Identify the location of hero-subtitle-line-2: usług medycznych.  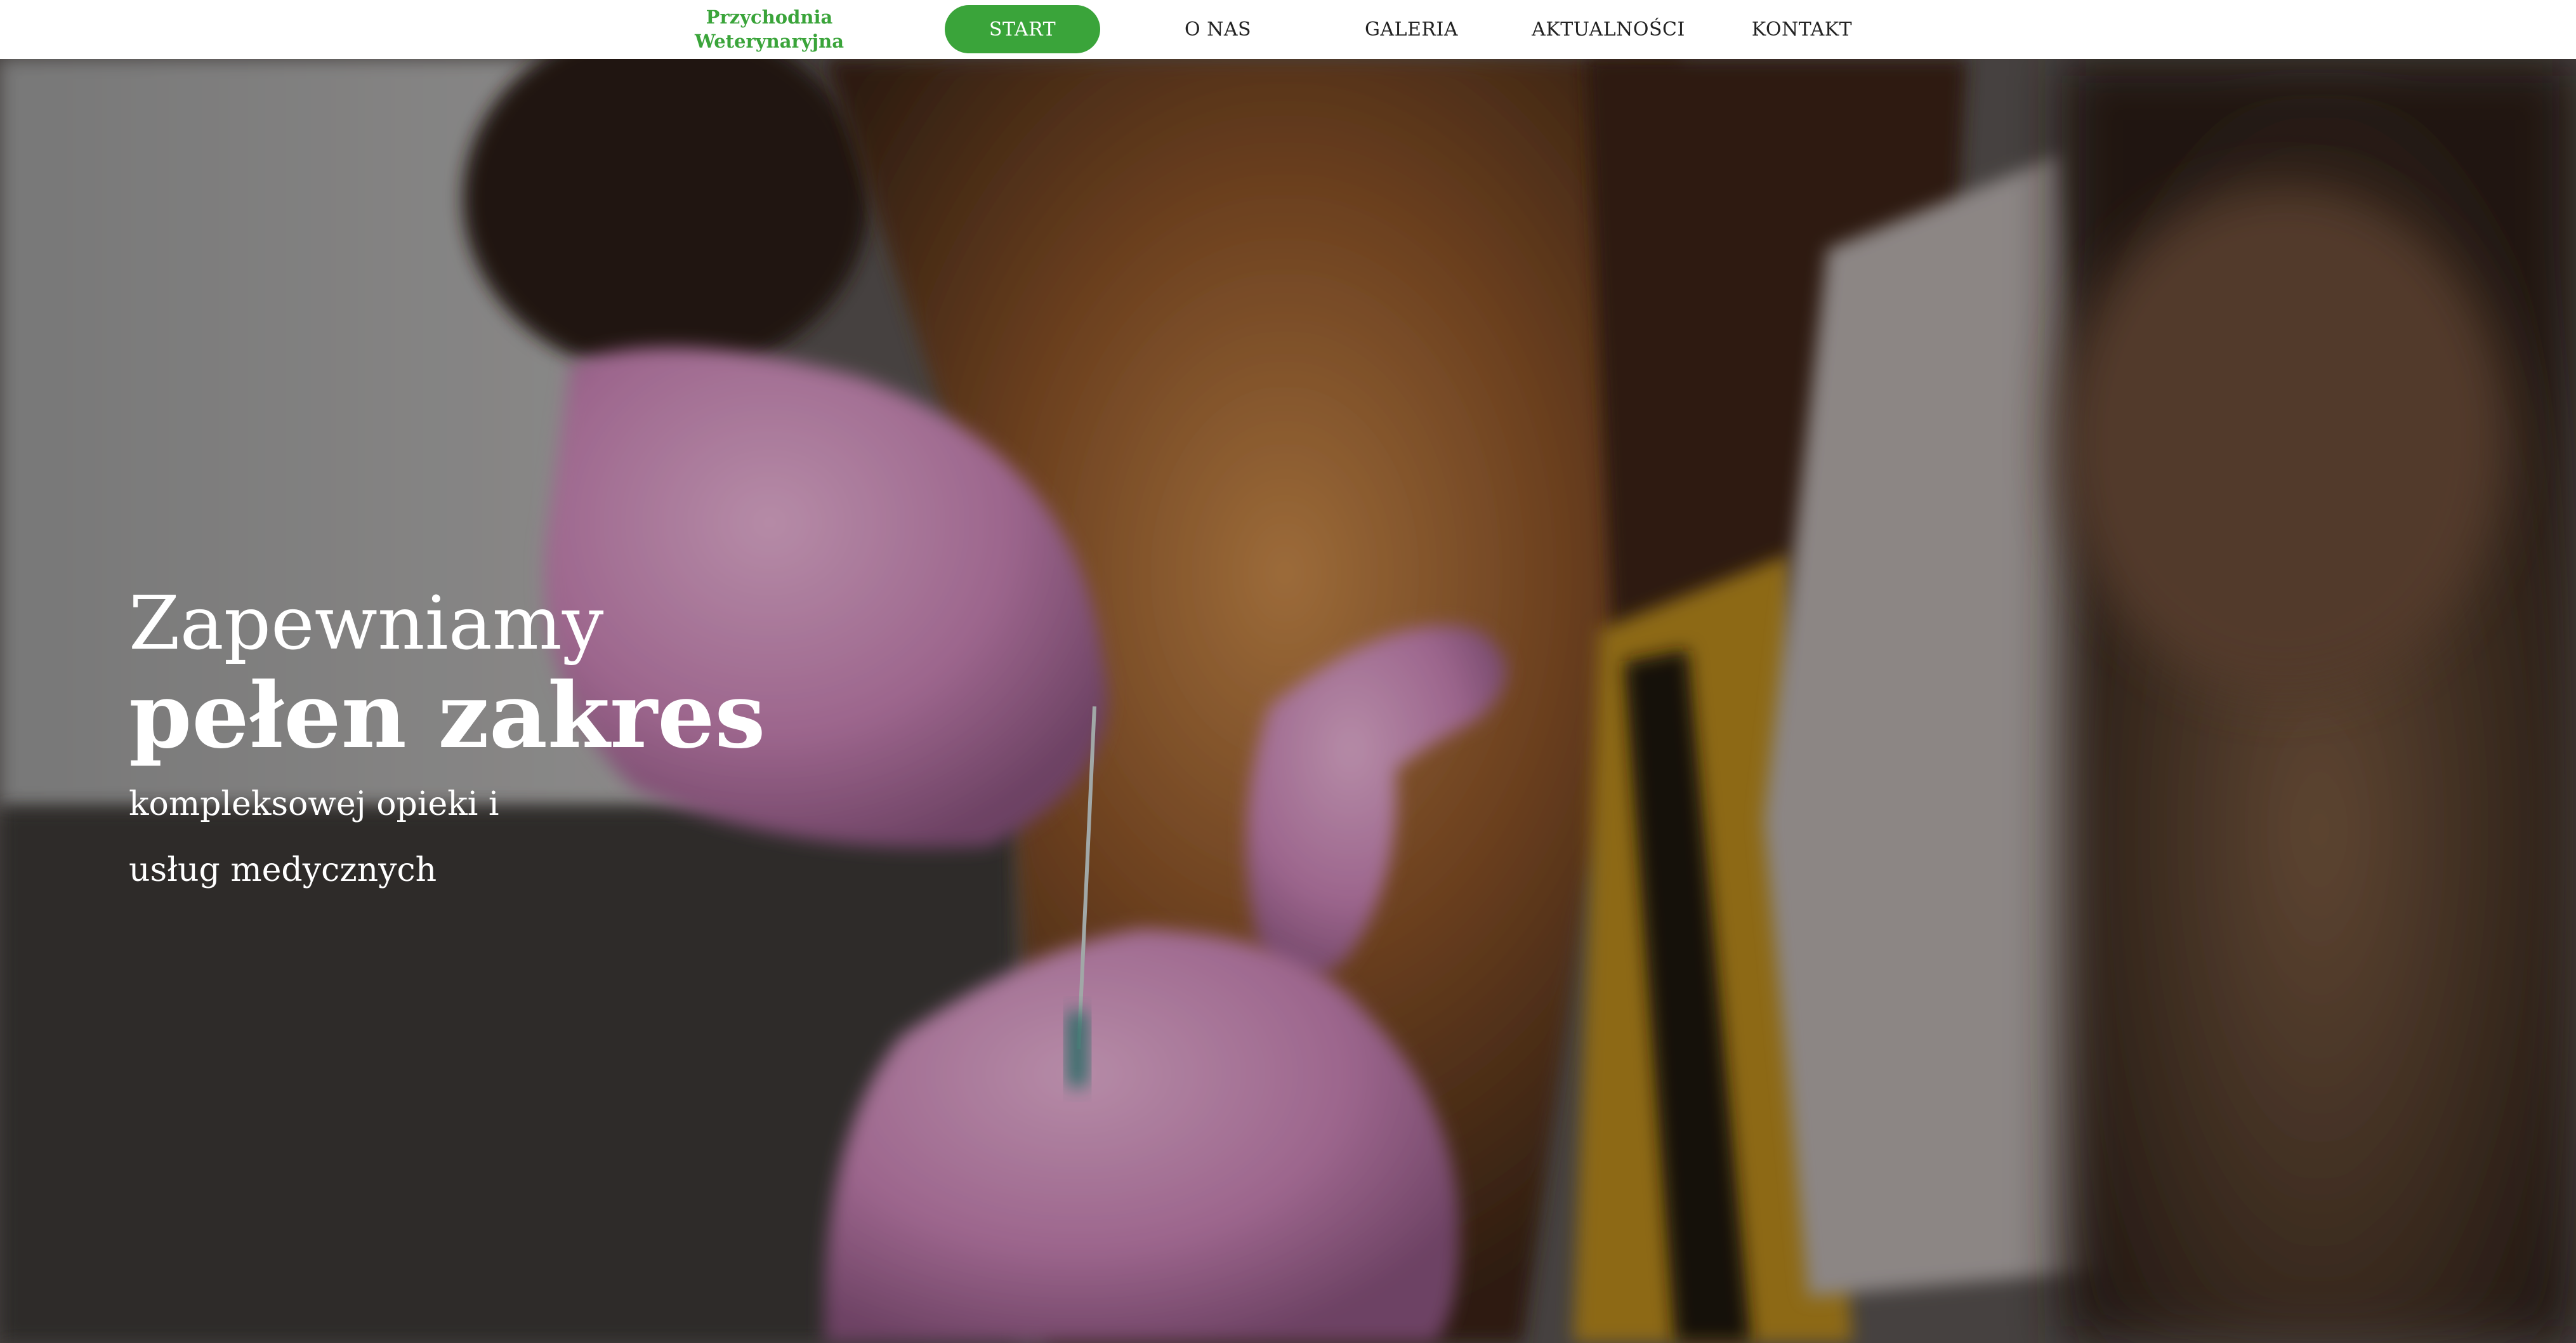
(283, 870).